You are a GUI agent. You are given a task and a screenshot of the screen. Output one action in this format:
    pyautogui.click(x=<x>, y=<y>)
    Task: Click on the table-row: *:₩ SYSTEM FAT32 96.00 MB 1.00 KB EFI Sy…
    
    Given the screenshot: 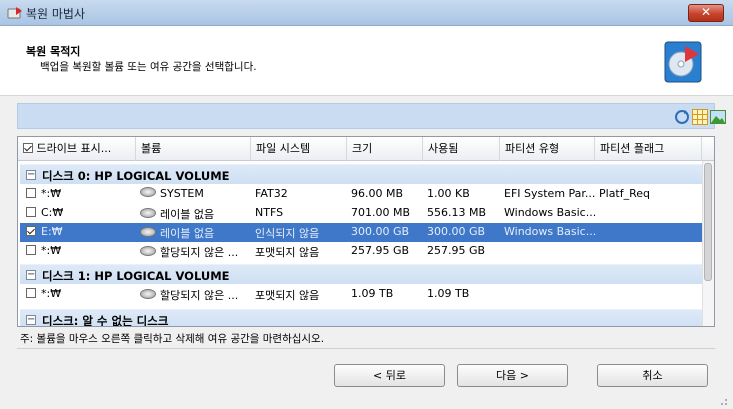 What is the action you would take?
    pyautogui.click(x=362, y=194)
    